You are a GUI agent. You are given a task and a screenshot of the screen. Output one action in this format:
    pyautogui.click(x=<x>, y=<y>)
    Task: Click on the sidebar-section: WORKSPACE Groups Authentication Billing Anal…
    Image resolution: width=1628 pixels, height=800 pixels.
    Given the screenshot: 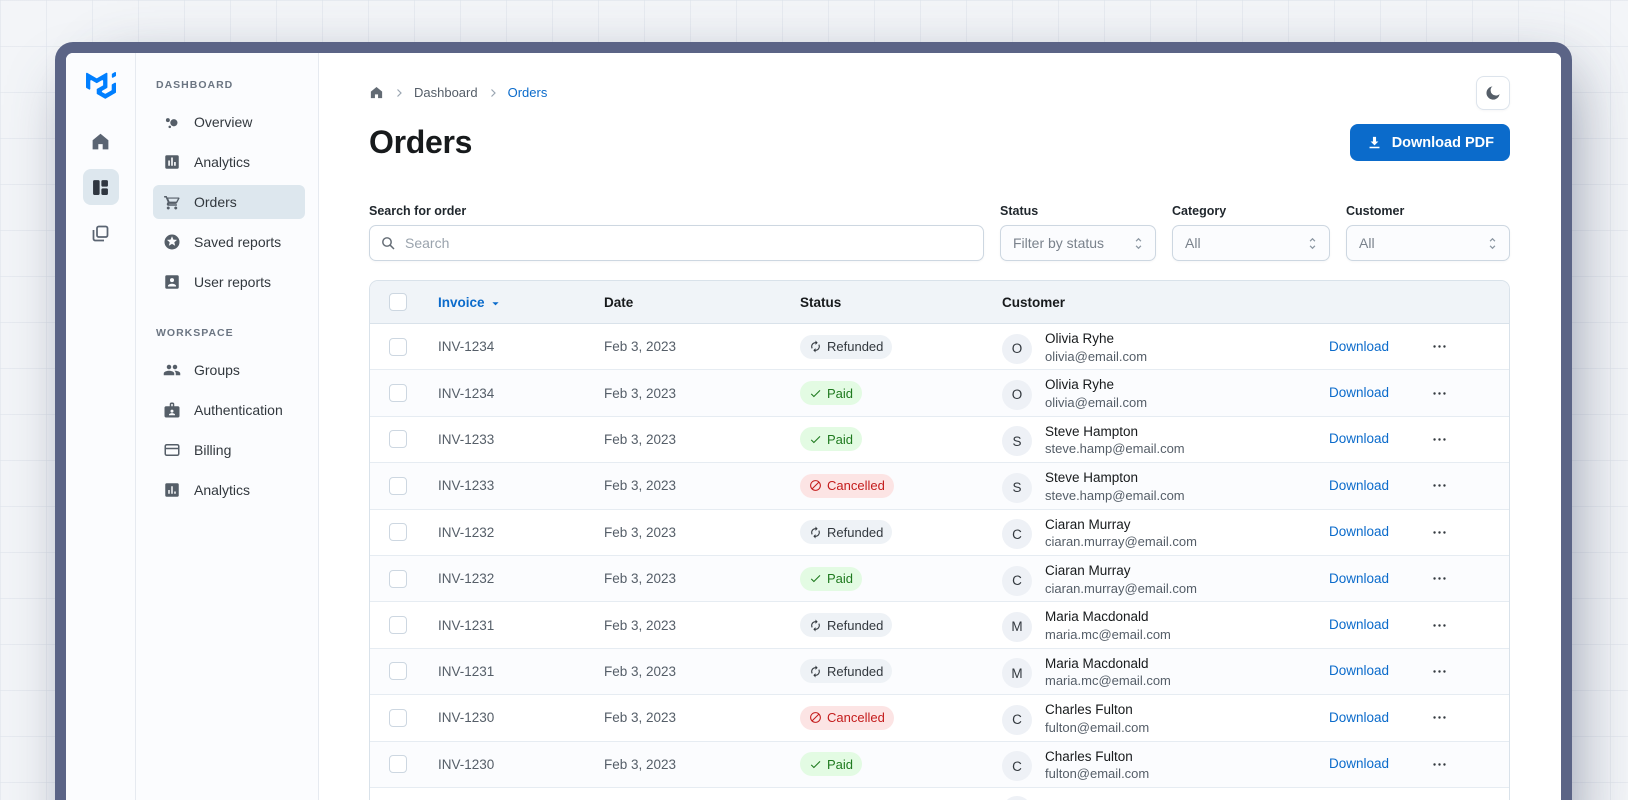 What is the action you would take?
    pyautogui.click(x=229, y=417)
    